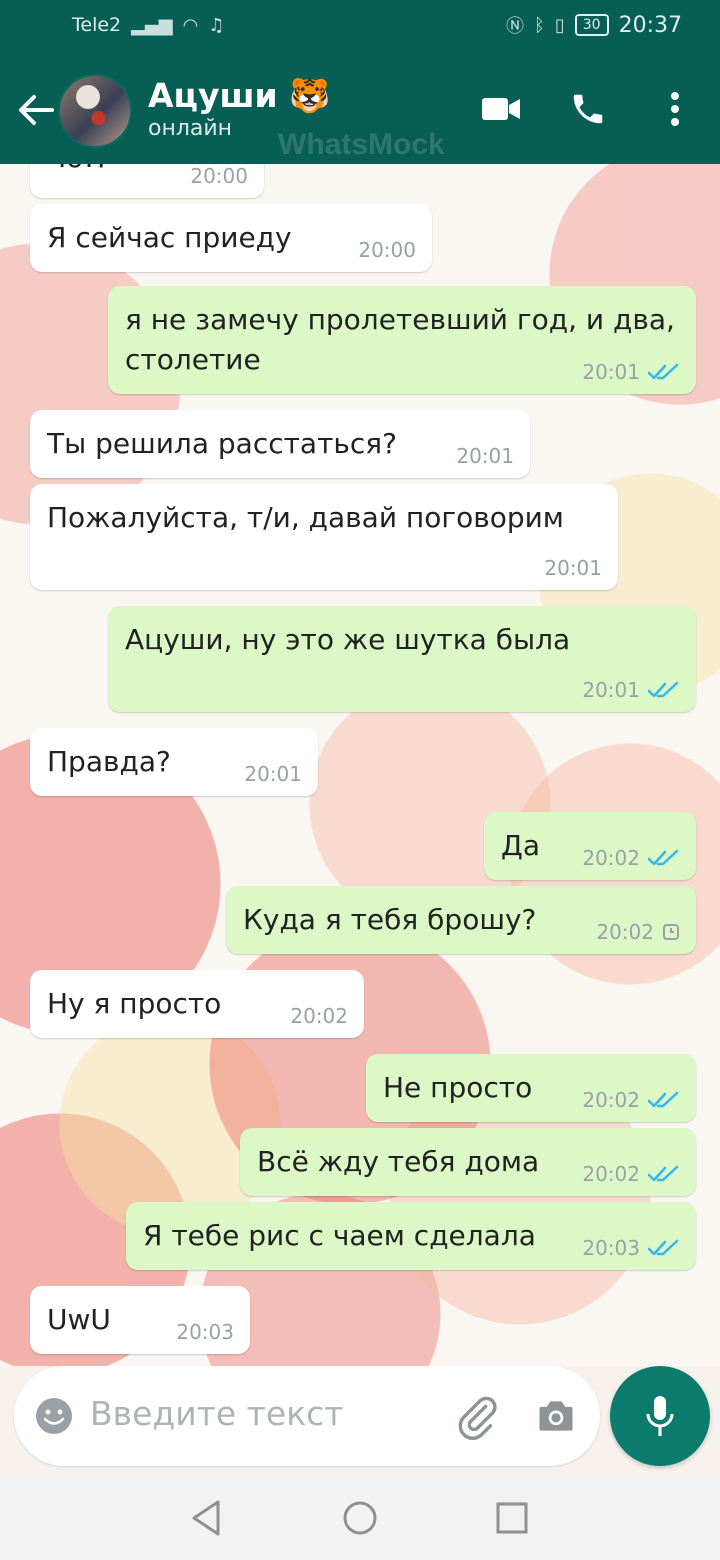 This screenshot has height=1560, width=720. Describe the element at coordinates (458, 1087) in the screenshot. I see `message-text: Не просто` at that location.